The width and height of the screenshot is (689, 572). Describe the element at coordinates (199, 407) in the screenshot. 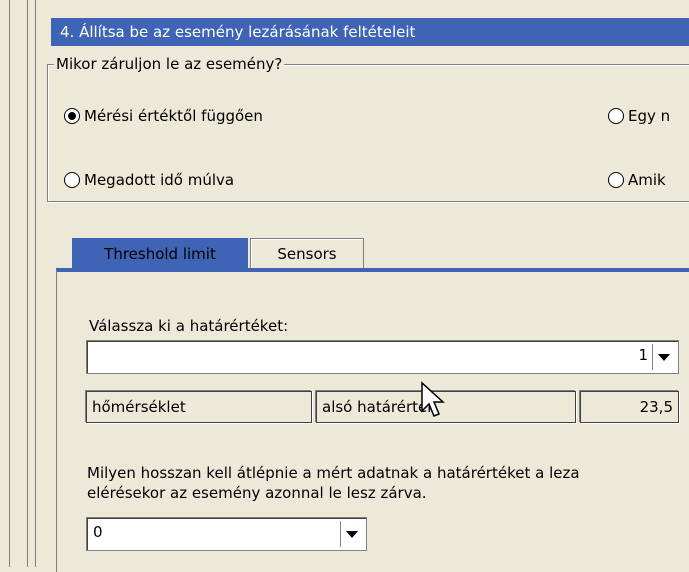

I see `sensor-field: hőmérséklet` at that location.